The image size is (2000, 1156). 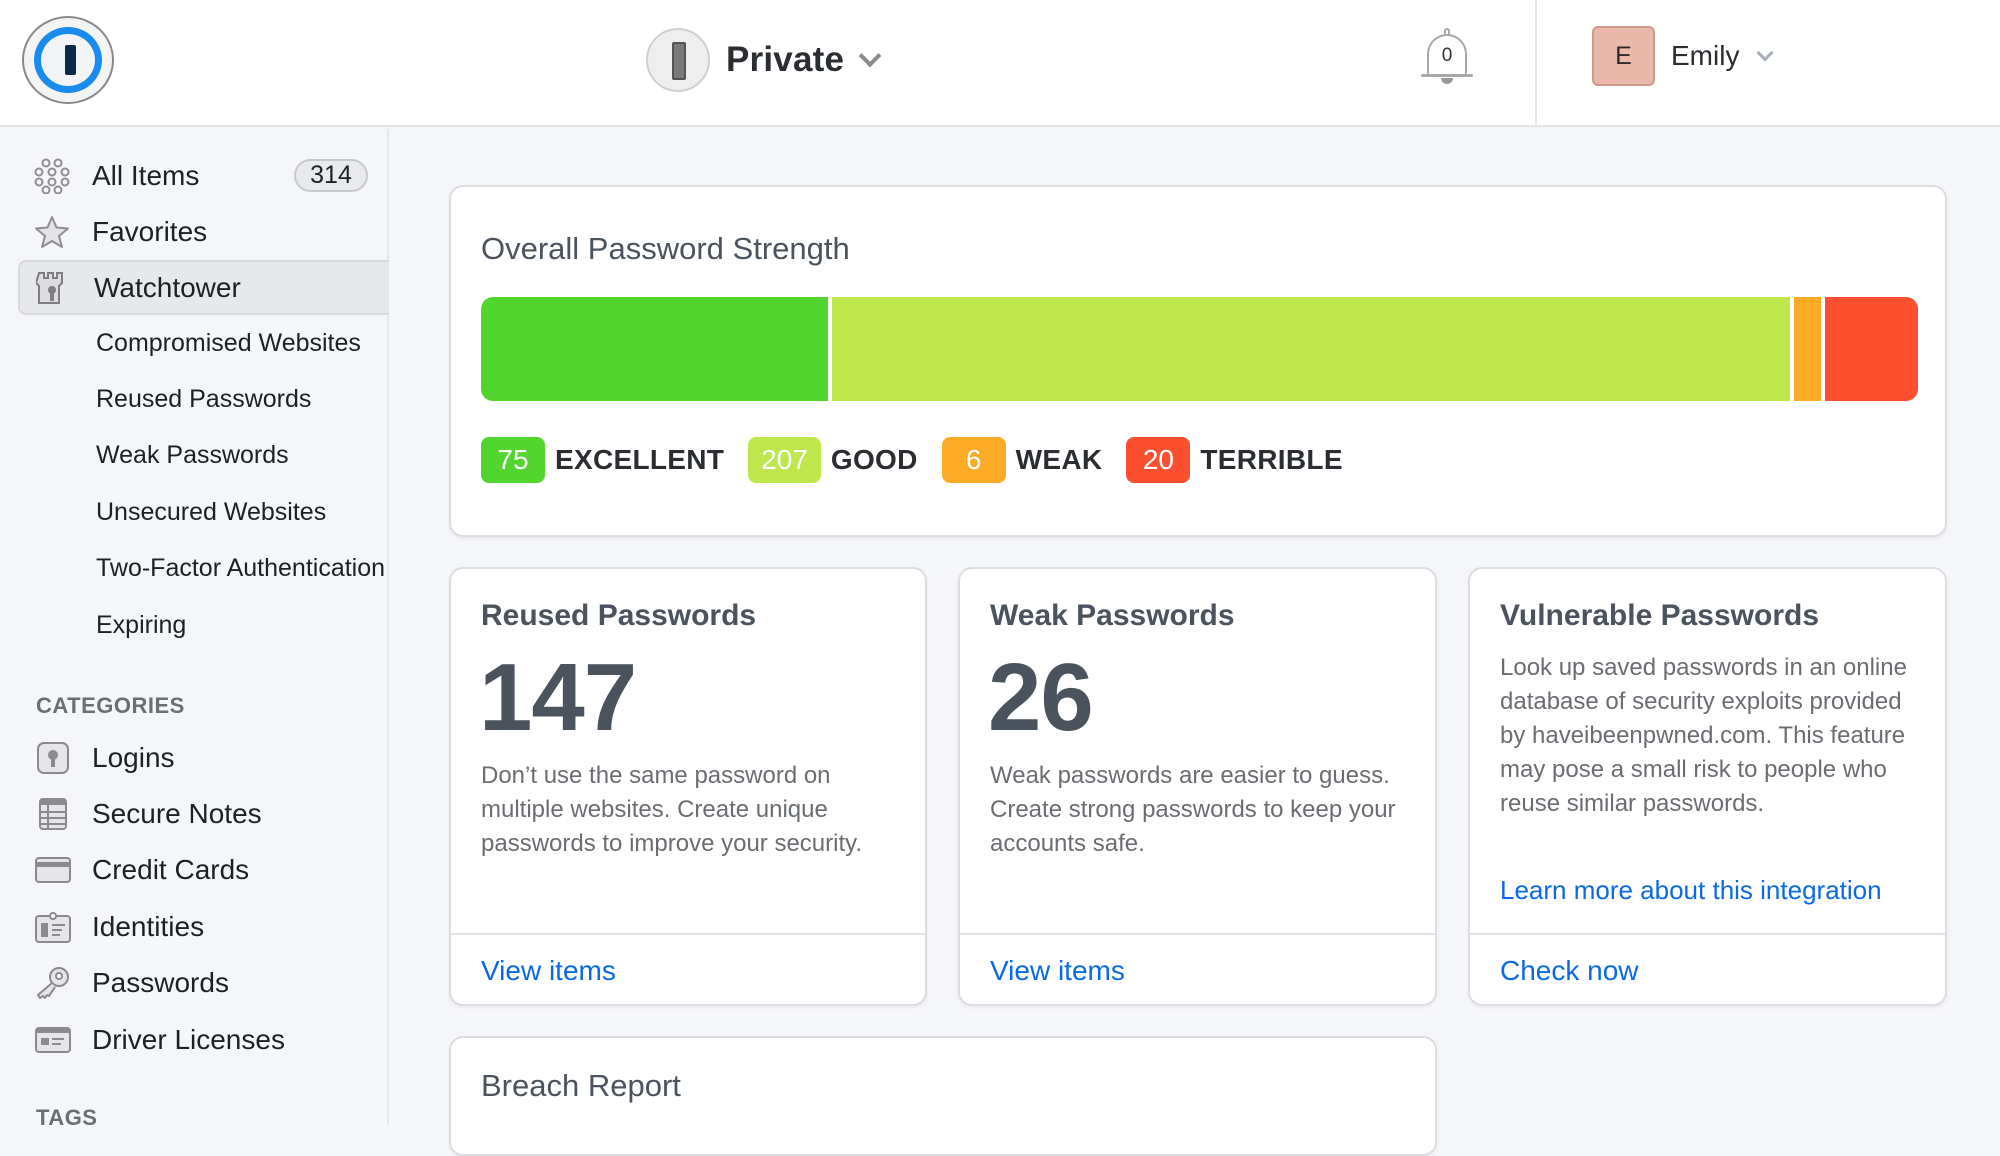 What do you see at coordinates (192, 455) in the screenshot?
I see `sidebar-subitem-weak-passwords: Weak Passwords` at bounding box center [192, 455].